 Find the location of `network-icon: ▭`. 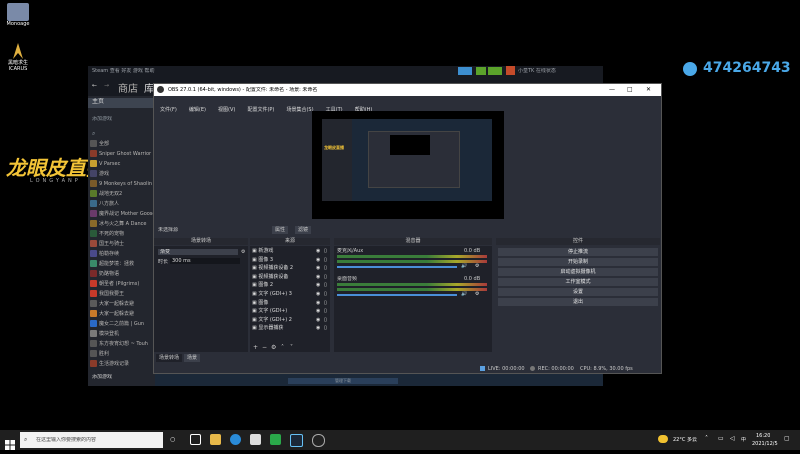

network-icon: ▭ is located at coordinates (721, 439).